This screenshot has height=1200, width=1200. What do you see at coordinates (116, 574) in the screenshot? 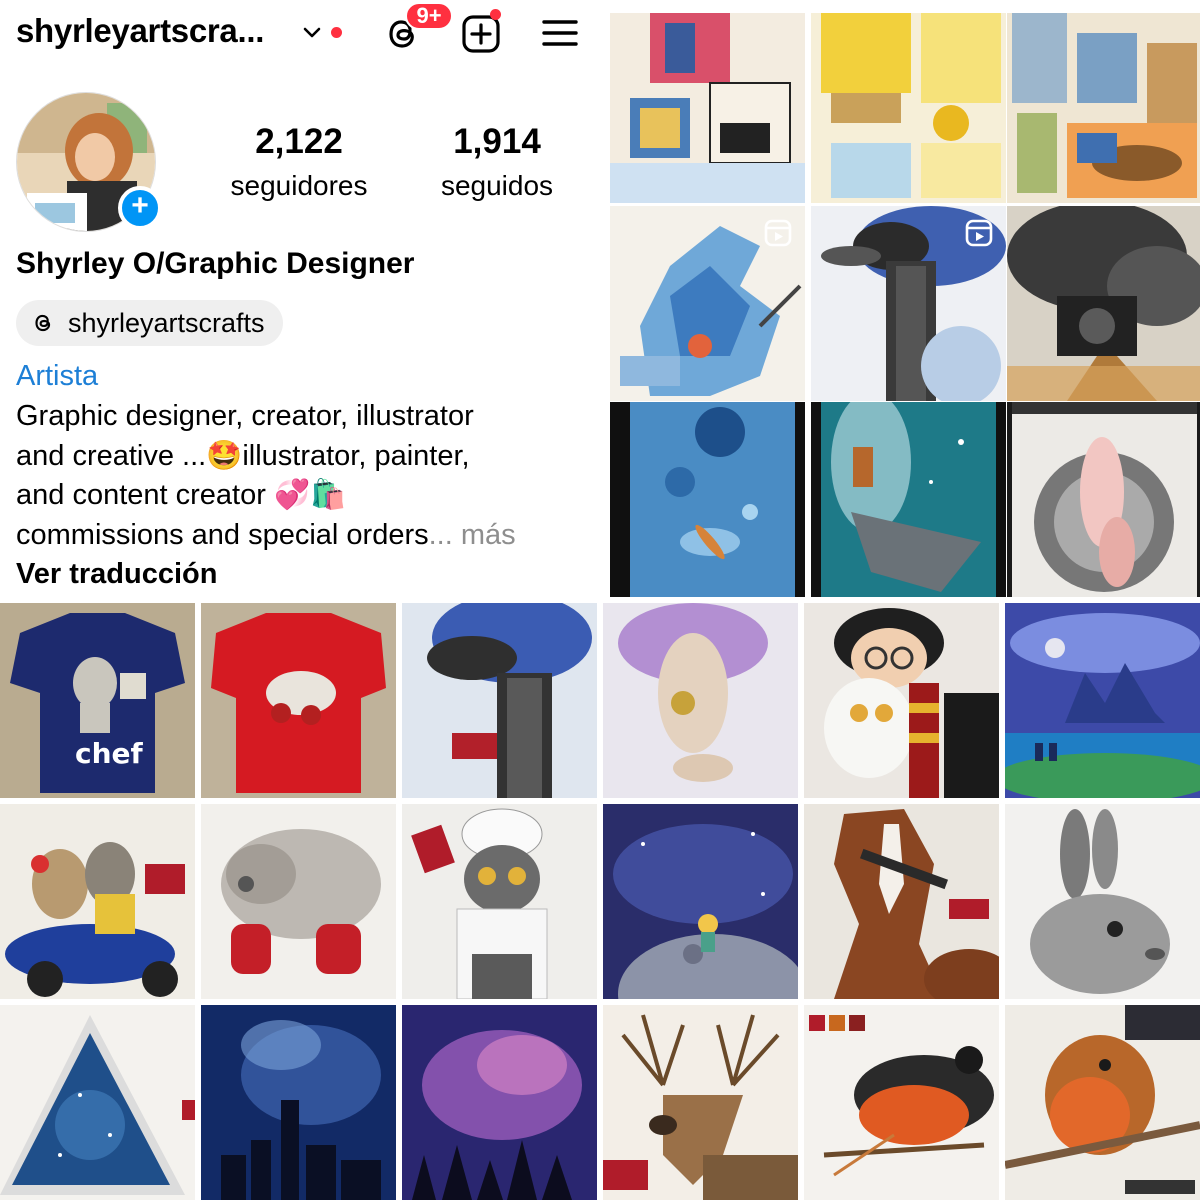
I see `see-translation-link: Ver traducción` at bounding box center [116, 574].